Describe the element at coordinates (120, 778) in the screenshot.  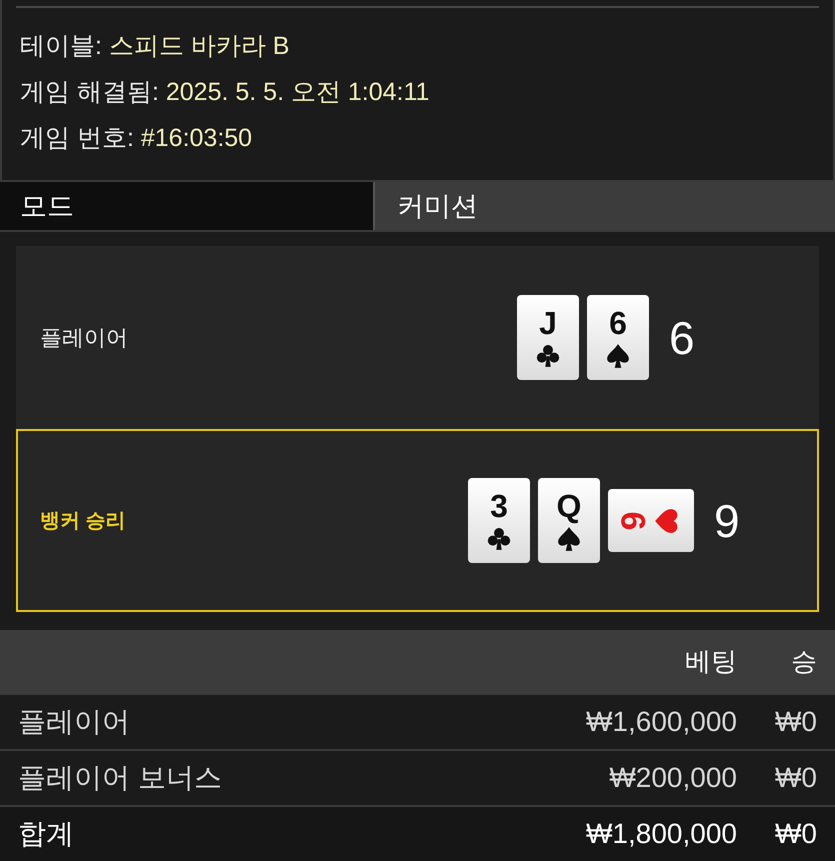
I see `table-cell-text: 플레이어 보너스` at that location.